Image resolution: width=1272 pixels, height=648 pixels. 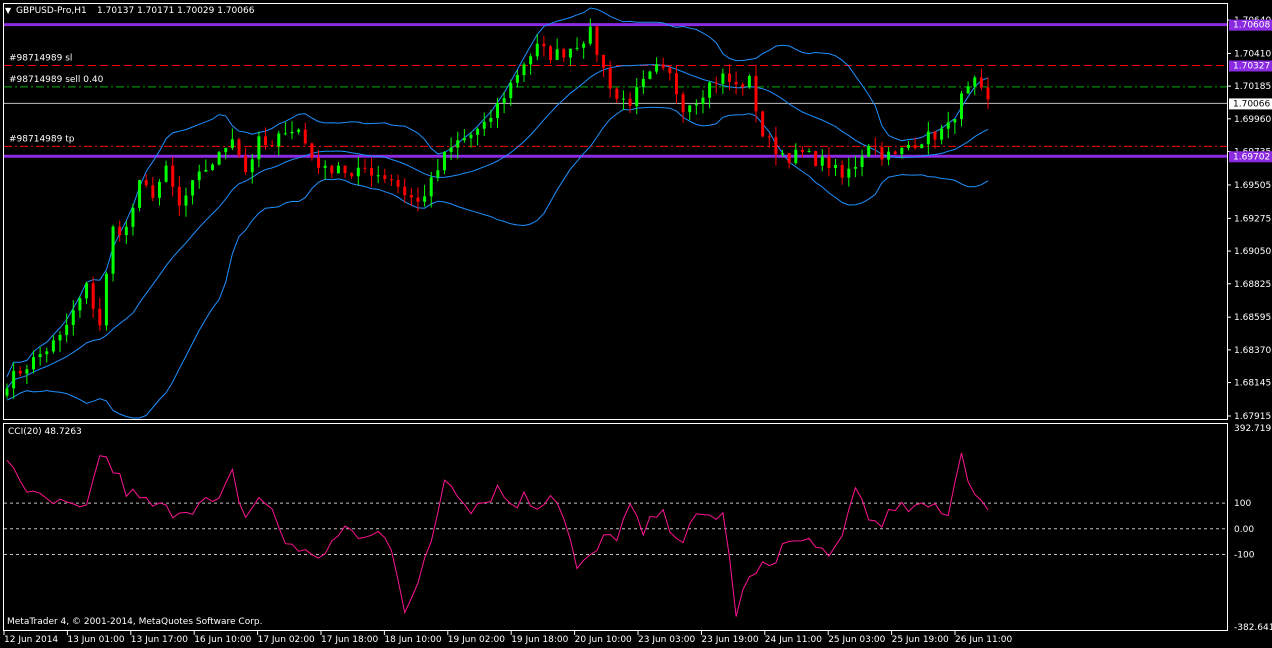 I want to click on current-price-tag-label: 1.70066, so click(x=1251, y=104).